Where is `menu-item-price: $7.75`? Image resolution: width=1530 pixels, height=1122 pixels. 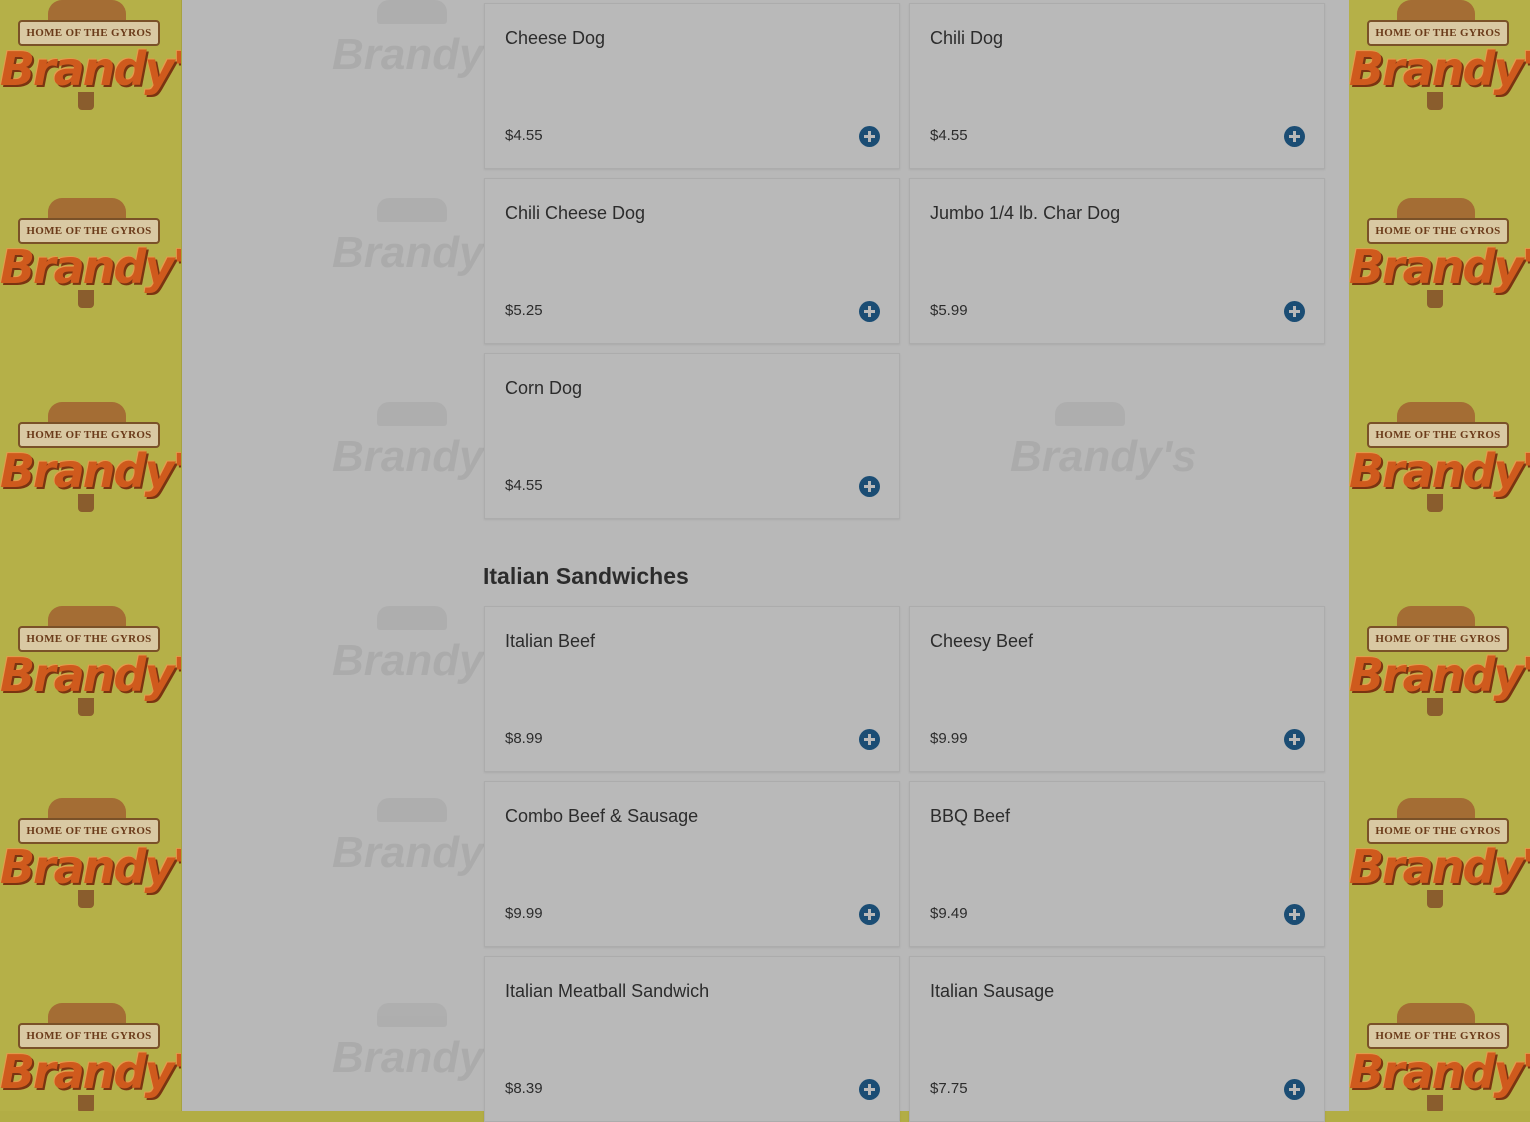 menu-item-price: $7.75 is located at coordinates (949, 1088).